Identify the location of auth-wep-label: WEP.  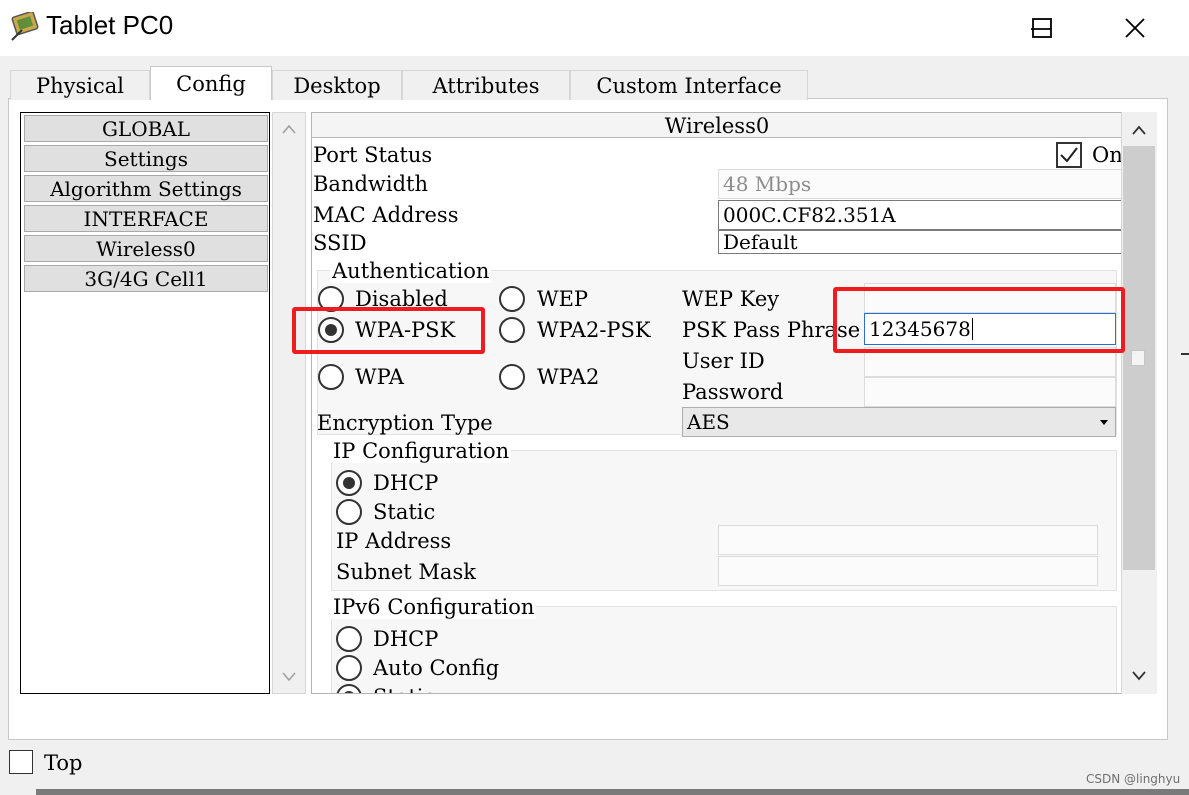
(563, 299).